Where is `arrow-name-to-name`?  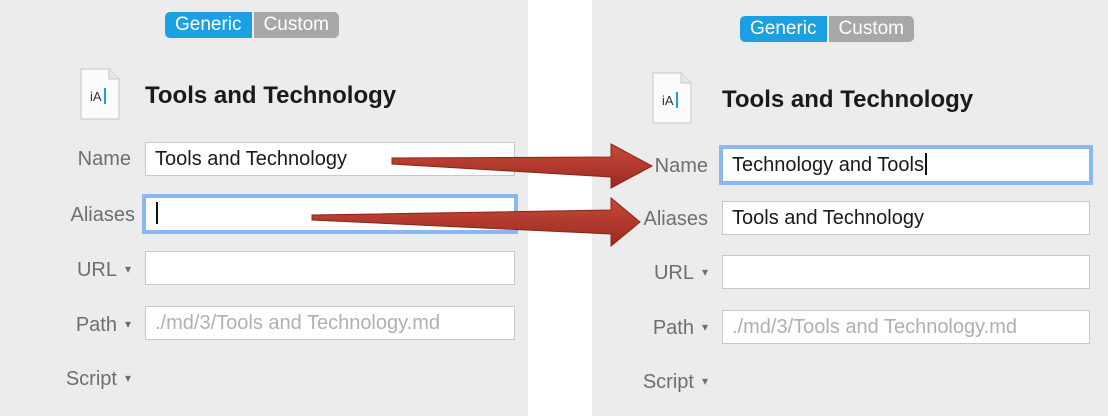
arrow-name-to-name is located at coordinates (522, 166).